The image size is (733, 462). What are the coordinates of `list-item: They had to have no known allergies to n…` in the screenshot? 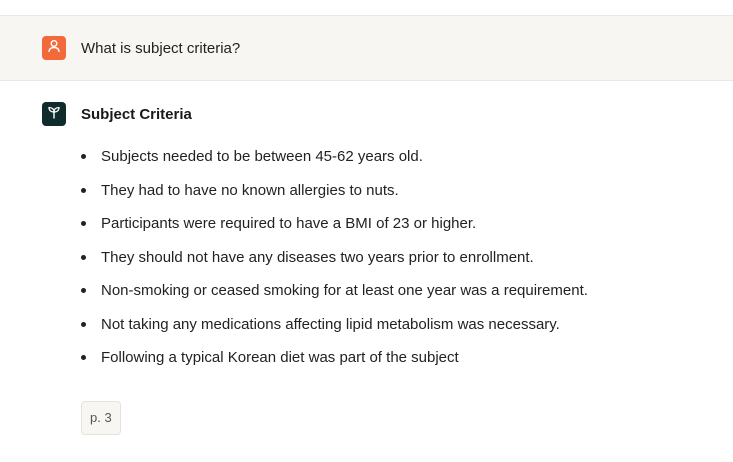 It's located at (407, 190).